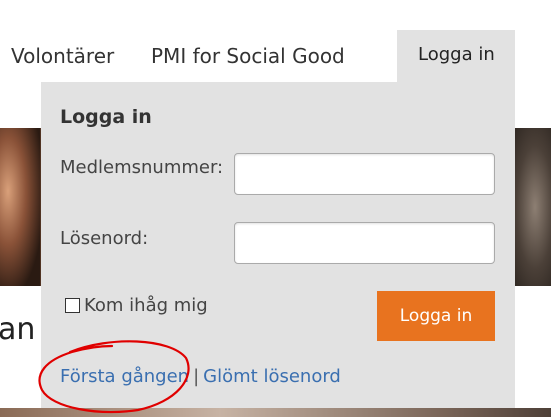 This screenshot has width=551, height=417. I want to click on remember-me-label: Kom ihåg mig, so click(146, 305).